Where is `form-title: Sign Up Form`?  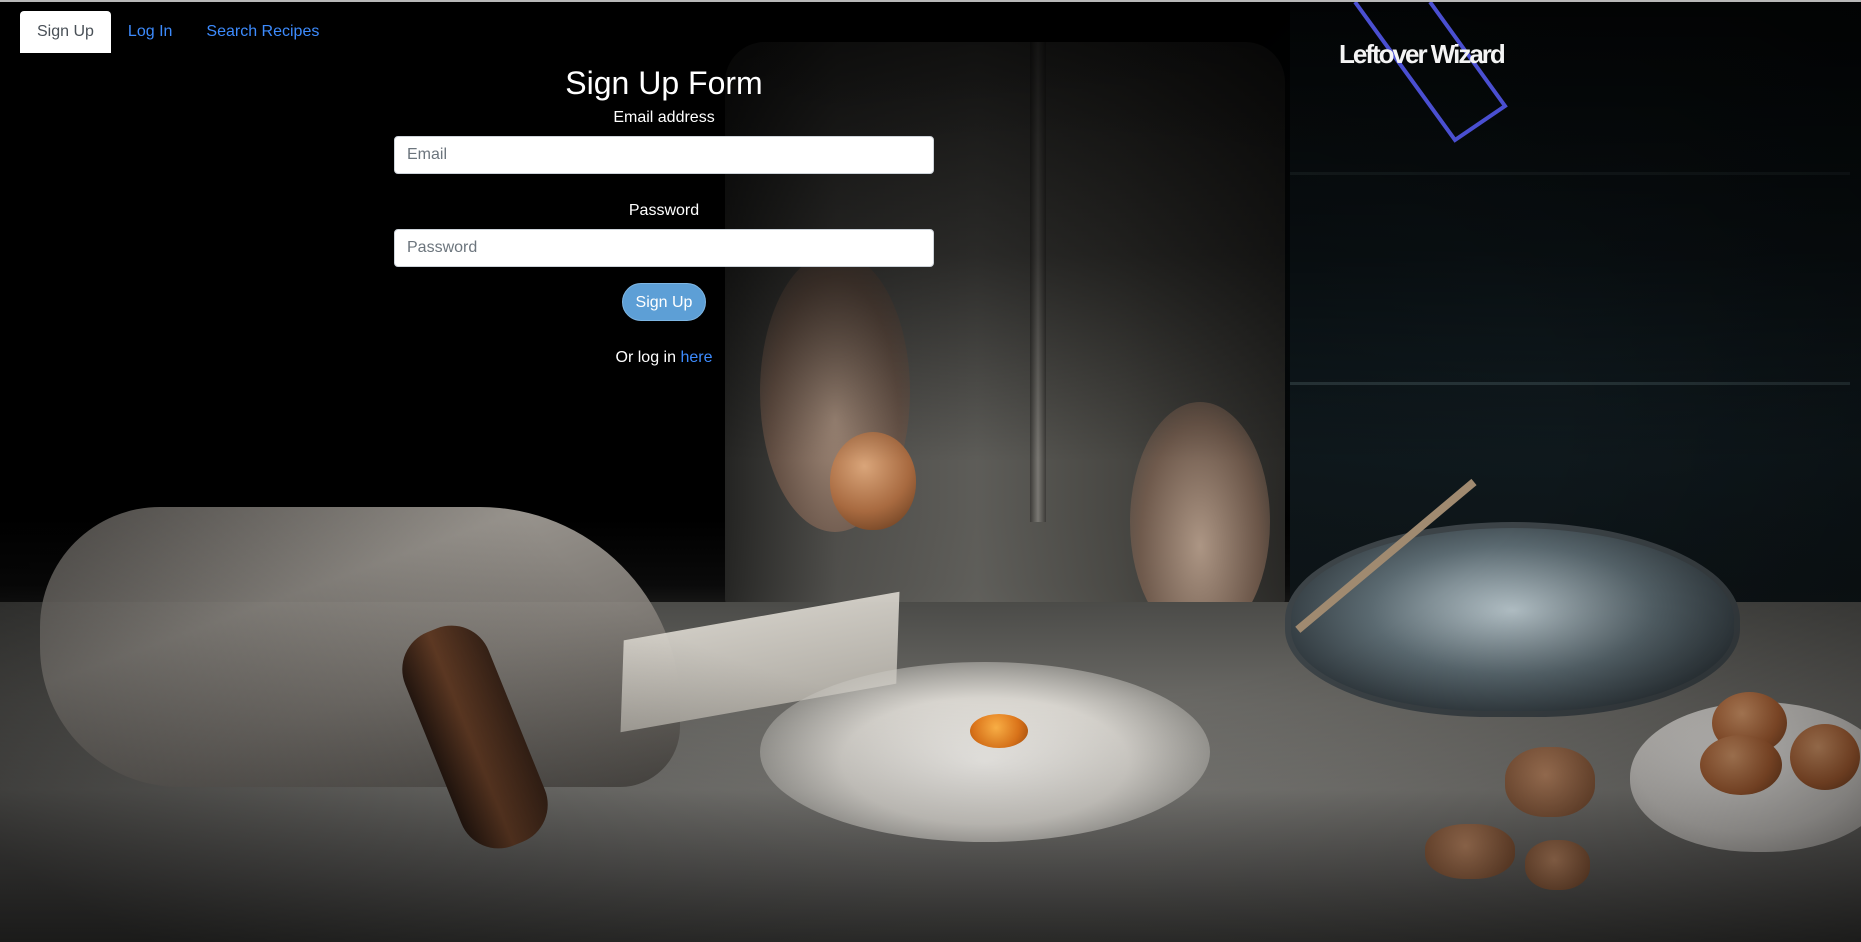
form-title: Sign Up Form is located at coordinates (664, 83).